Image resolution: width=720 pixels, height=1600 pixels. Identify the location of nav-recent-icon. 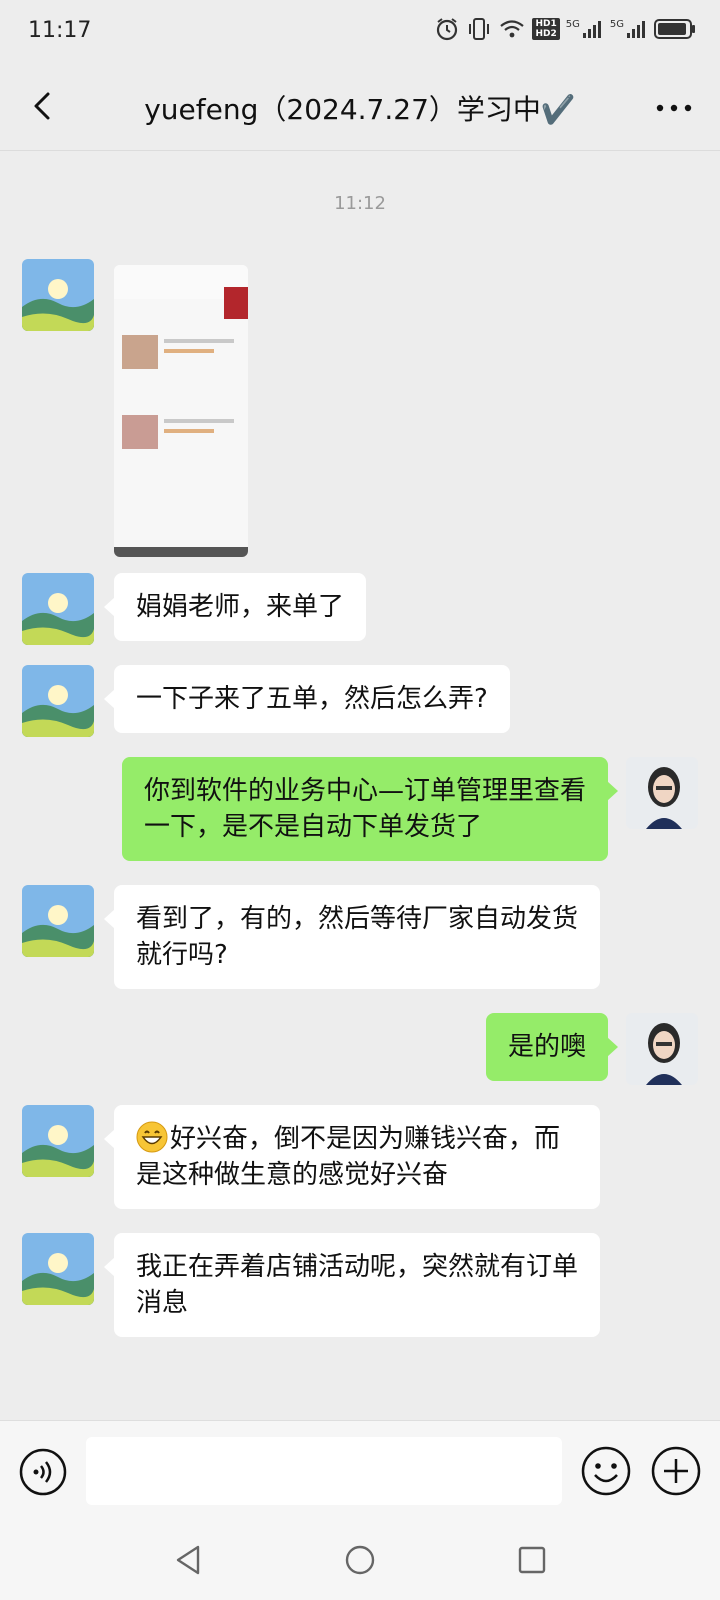
(532, 1560).